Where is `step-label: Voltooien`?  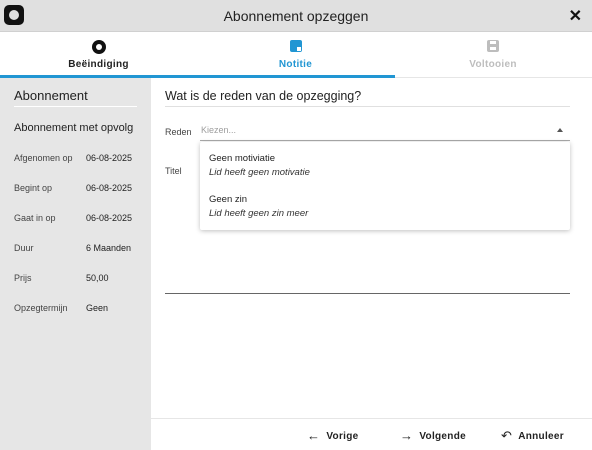
step-label: Voltooien is located at coordinates (493, 64).